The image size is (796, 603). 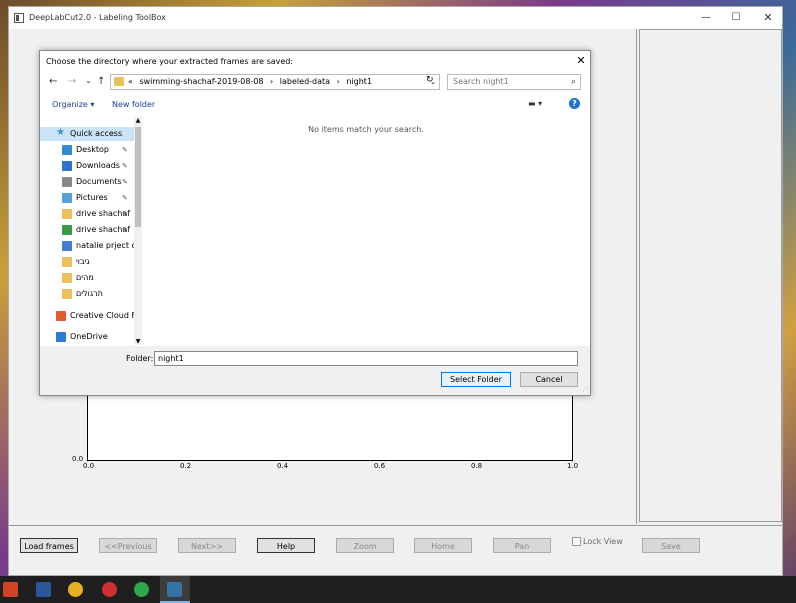 What do you see at coordinates (92, 197) in the screenshot?
I see `nav-item-label: Pictures` at bounding box center [92, 197].